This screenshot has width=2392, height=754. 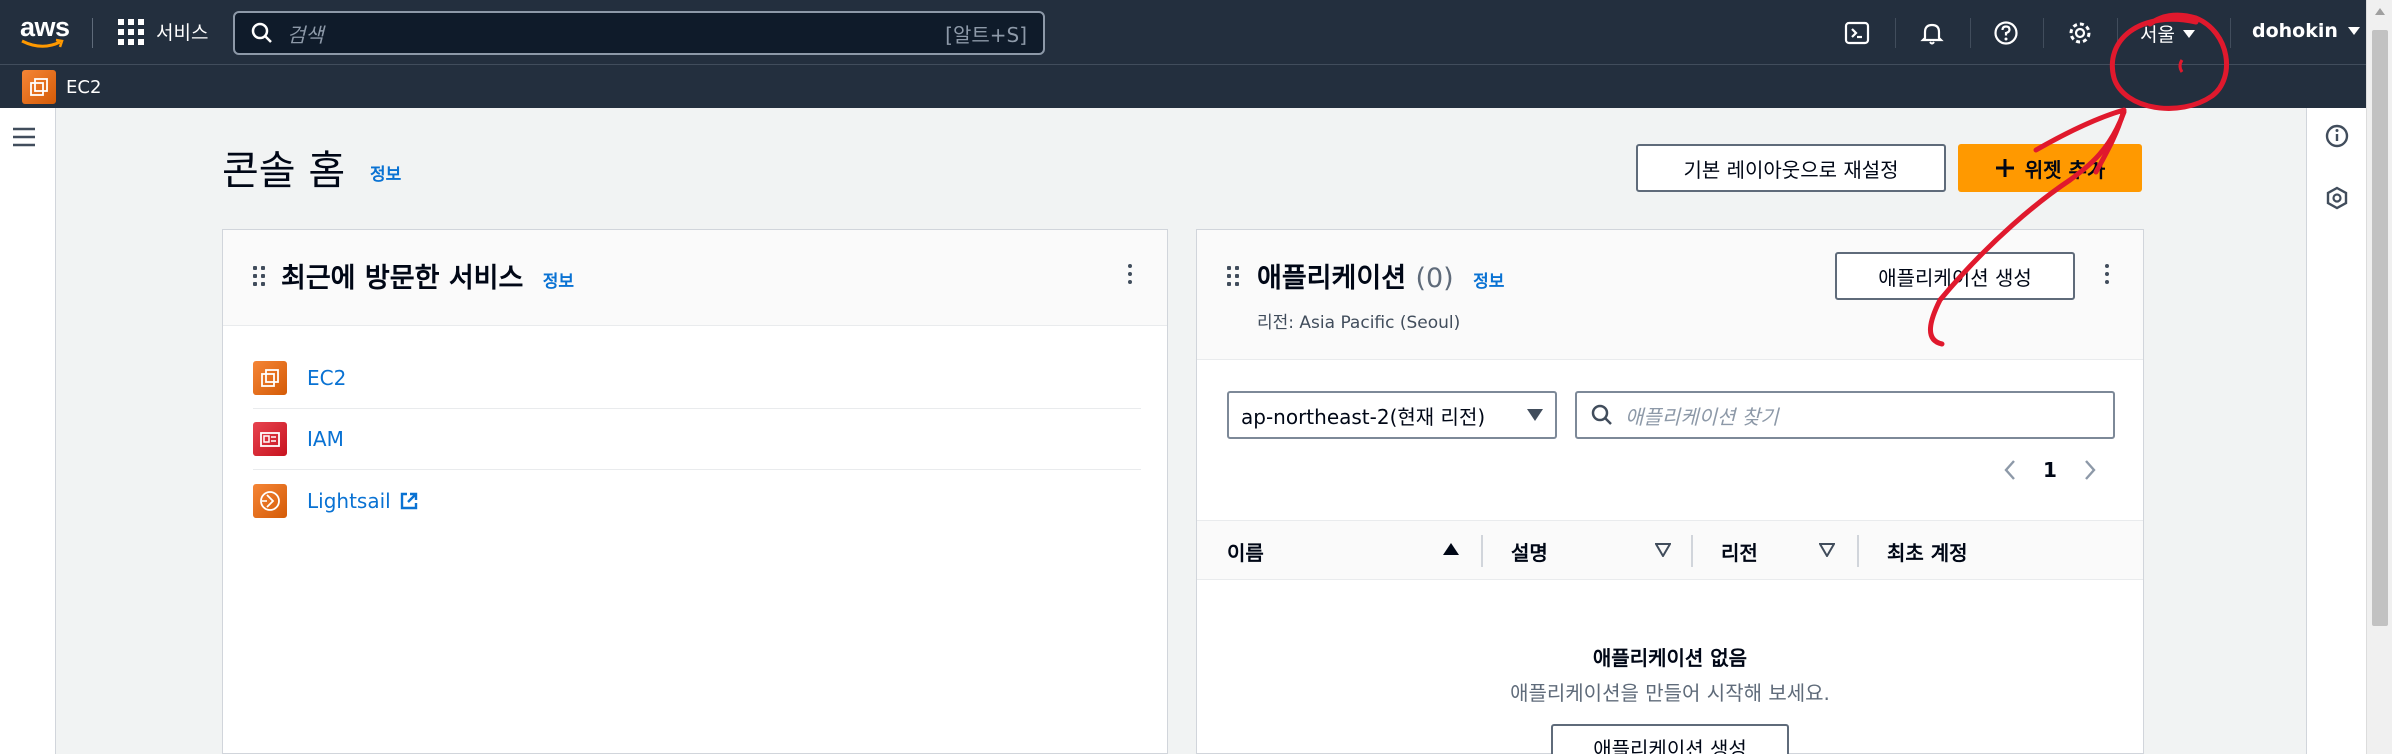 I want to click on column-header-region: 리전, so click(x=1739, y=551).